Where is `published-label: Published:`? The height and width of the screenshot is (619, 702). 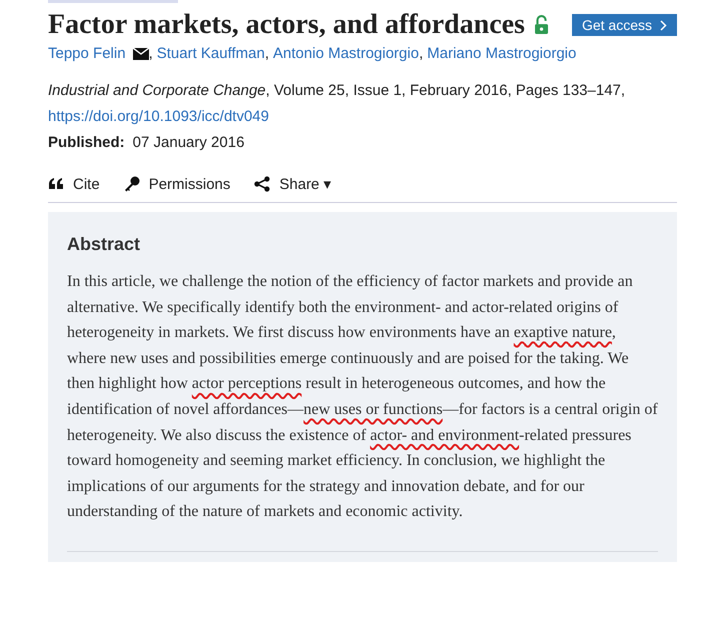
published-label: Published: is located at coordinates (86, 142).